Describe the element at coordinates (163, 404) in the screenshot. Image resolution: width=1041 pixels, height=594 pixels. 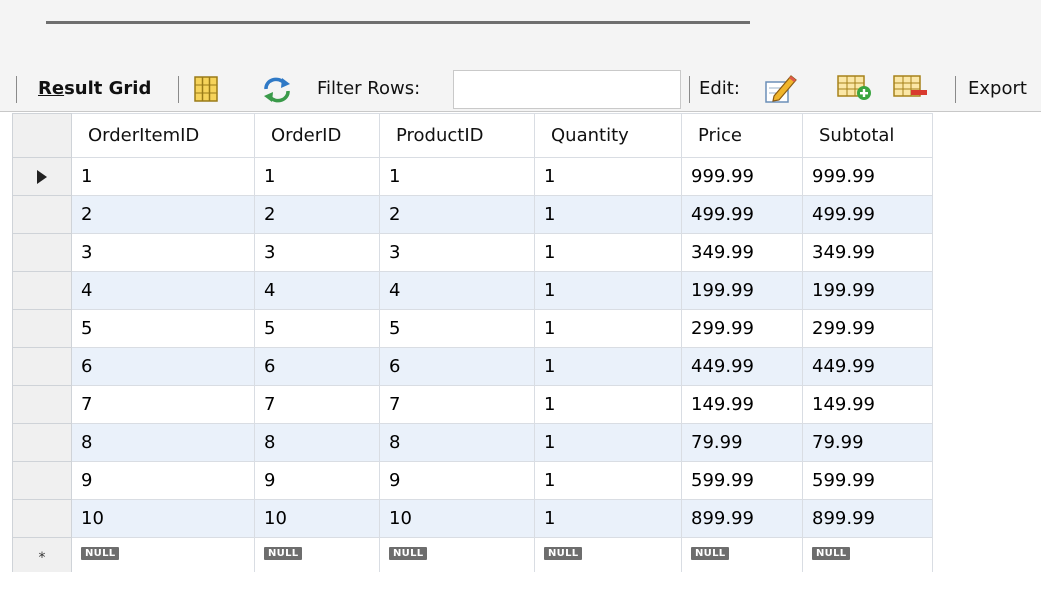
I see `cell-orderitemid: 7` at that location.